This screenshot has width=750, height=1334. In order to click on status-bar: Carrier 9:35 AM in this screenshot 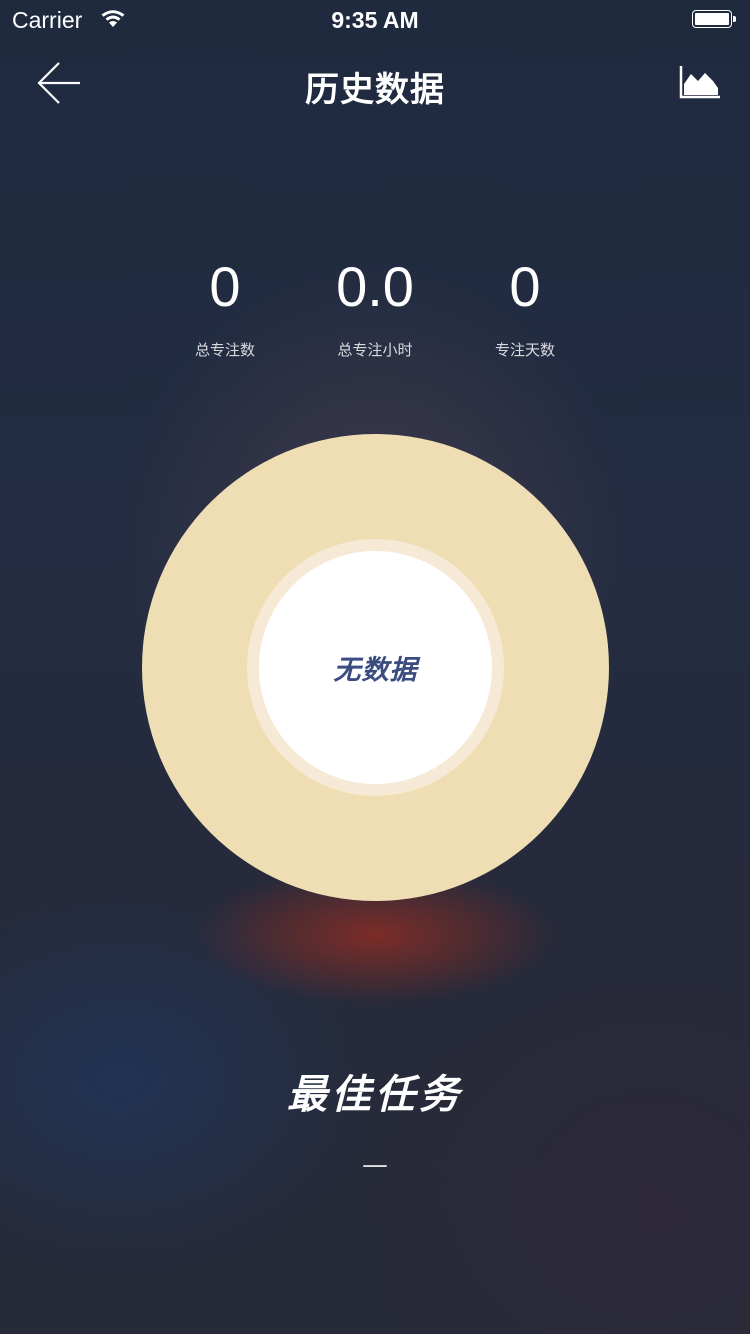, I will do `click(375, 20)`.